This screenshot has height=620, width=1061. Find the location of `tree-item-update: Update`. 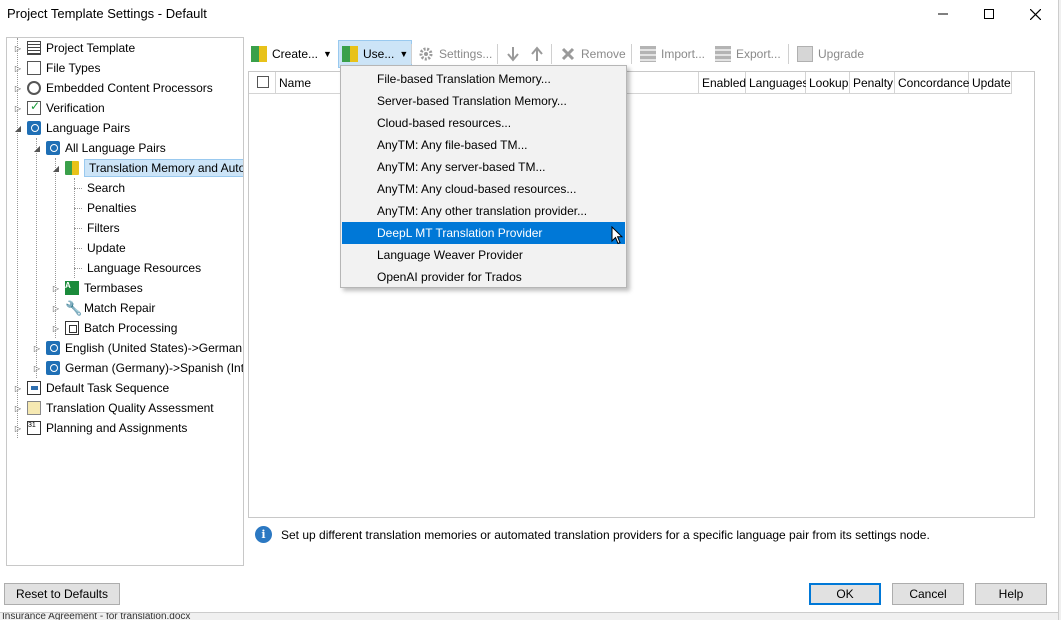

tree-item-update: Update is located at coordinates (106, 248).